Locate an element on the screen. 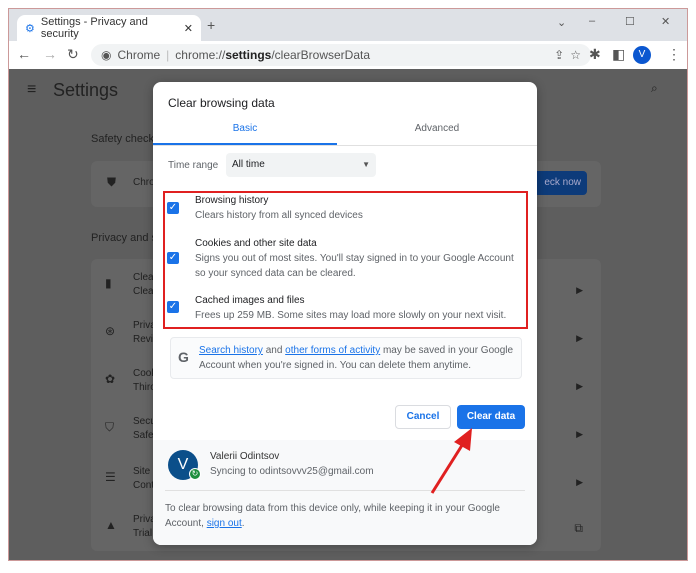  tab-advanced: Advanced is located at coordinates (437, 131).